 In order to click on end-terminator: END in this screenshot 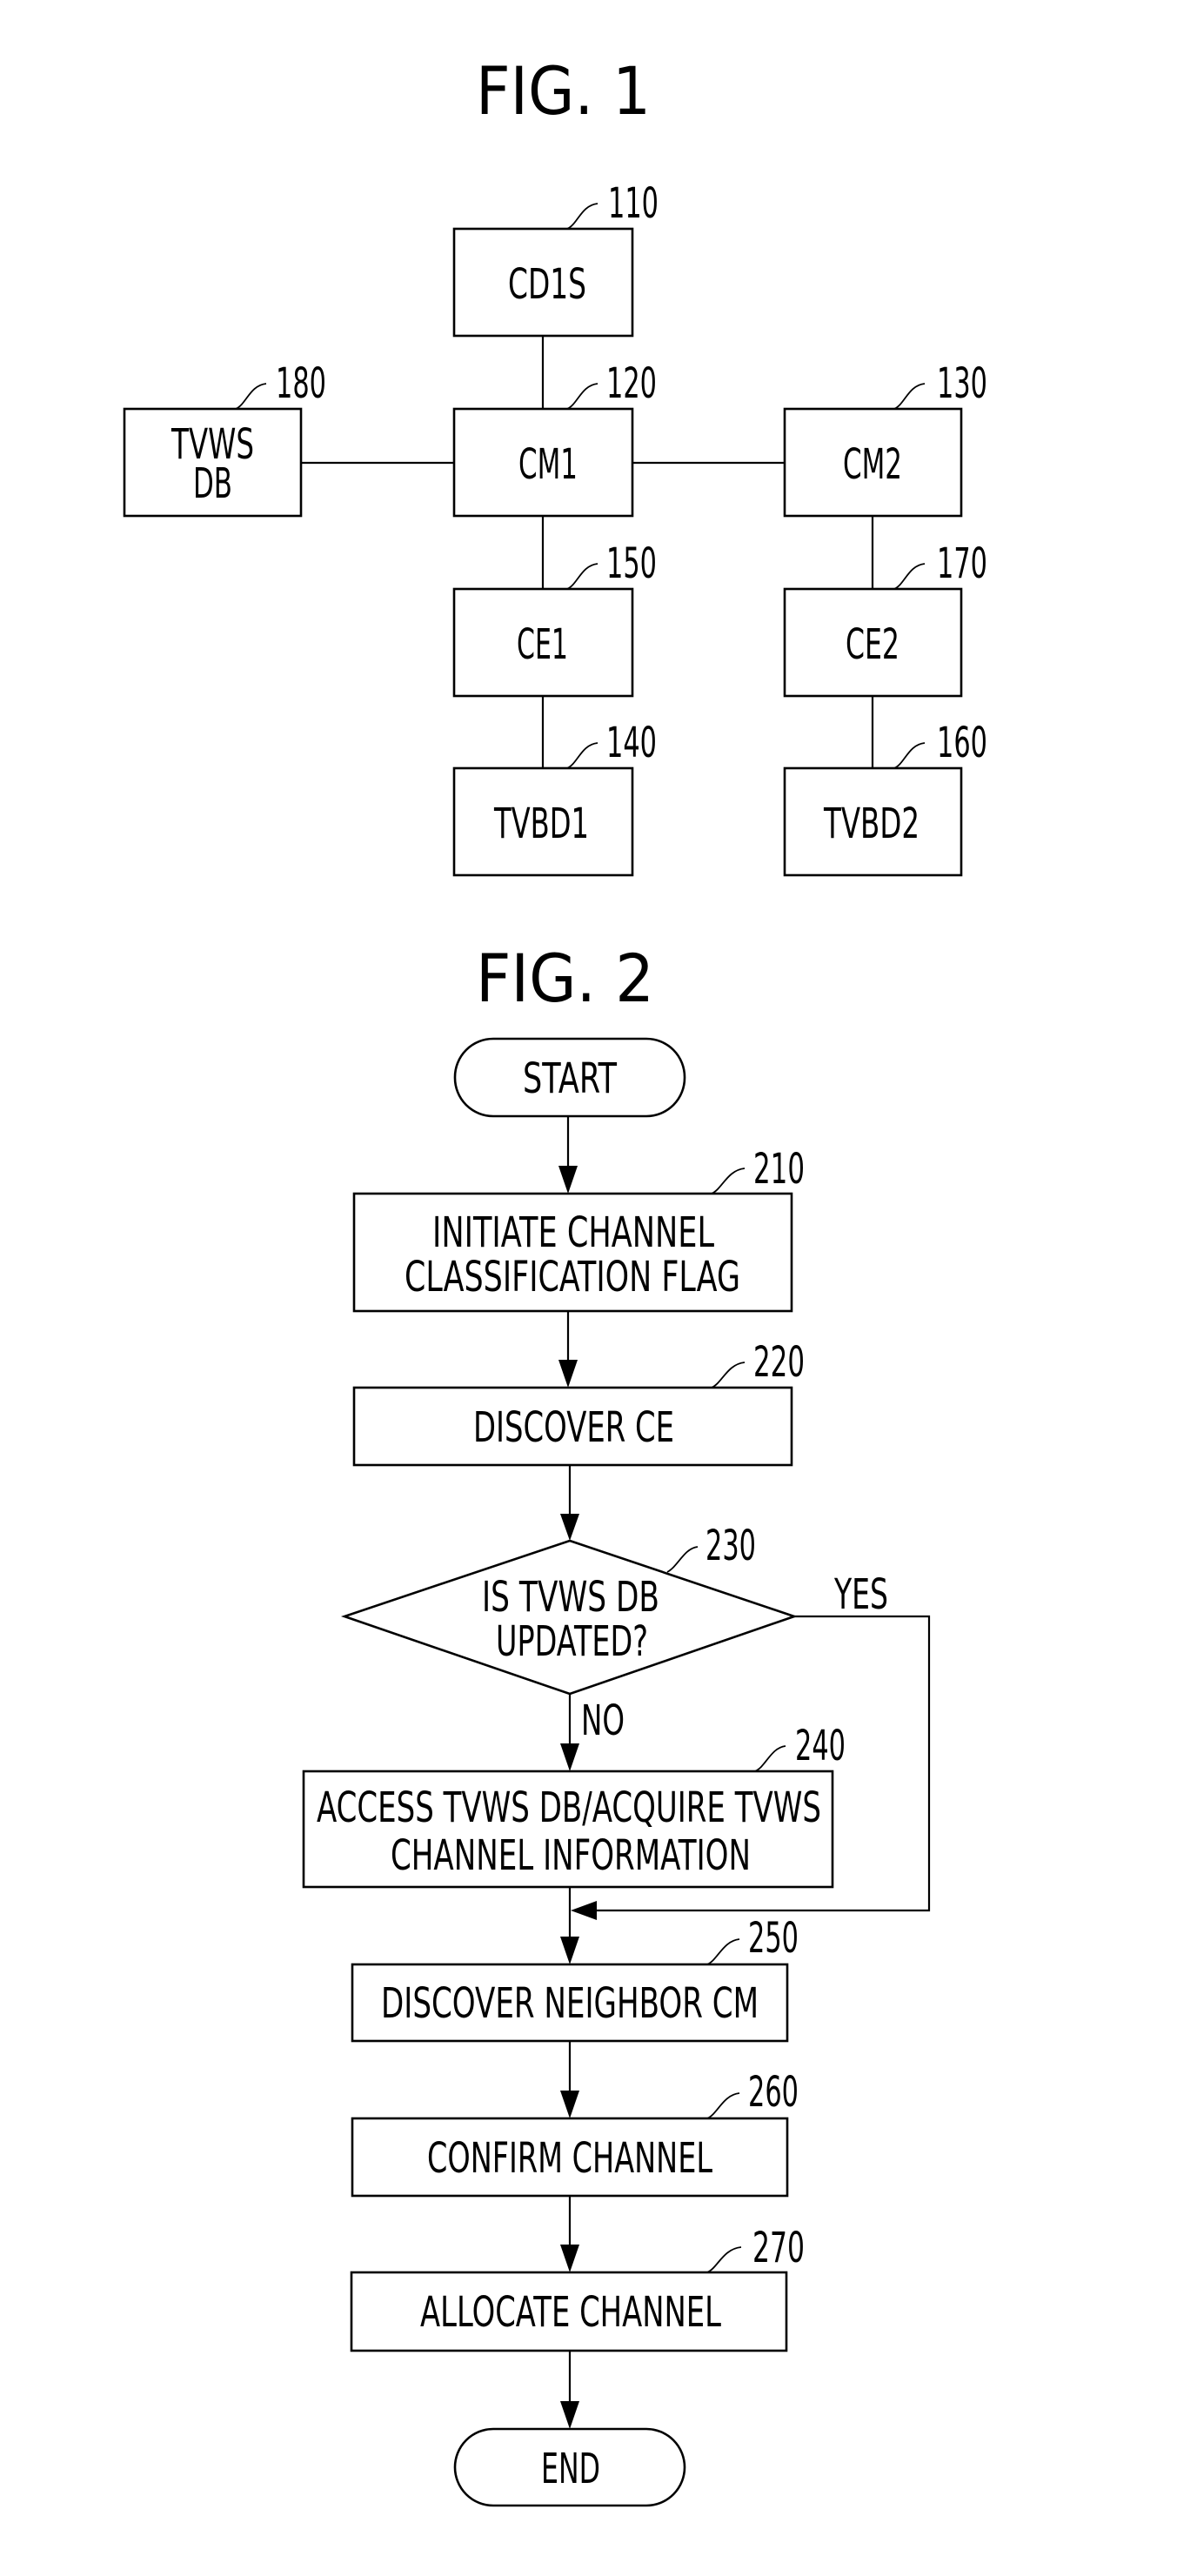, I will do `click(569, 2467)`.